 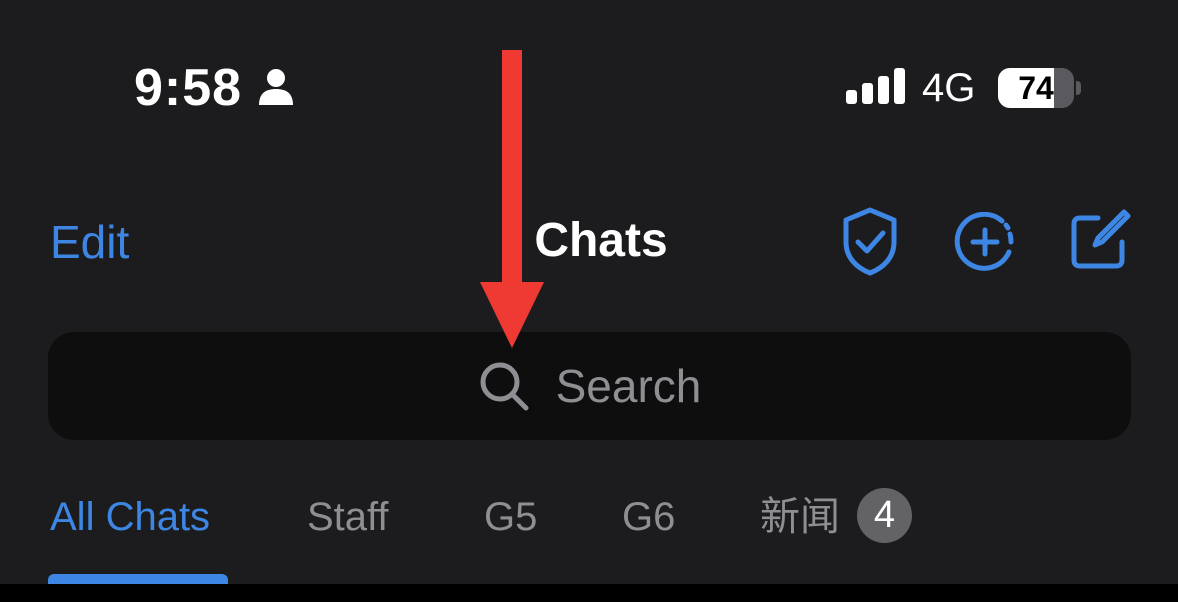 What do you see at coordinates (276, 87) in the screenshot?
I see `person-icon` at bounding box center [276, 87].